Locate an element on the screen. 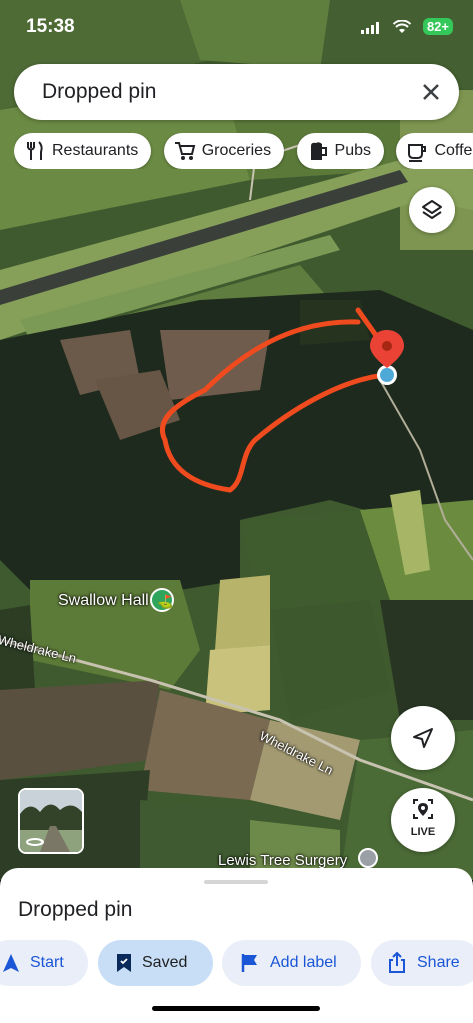  live-view-icon is located at coordinates (423, 809).